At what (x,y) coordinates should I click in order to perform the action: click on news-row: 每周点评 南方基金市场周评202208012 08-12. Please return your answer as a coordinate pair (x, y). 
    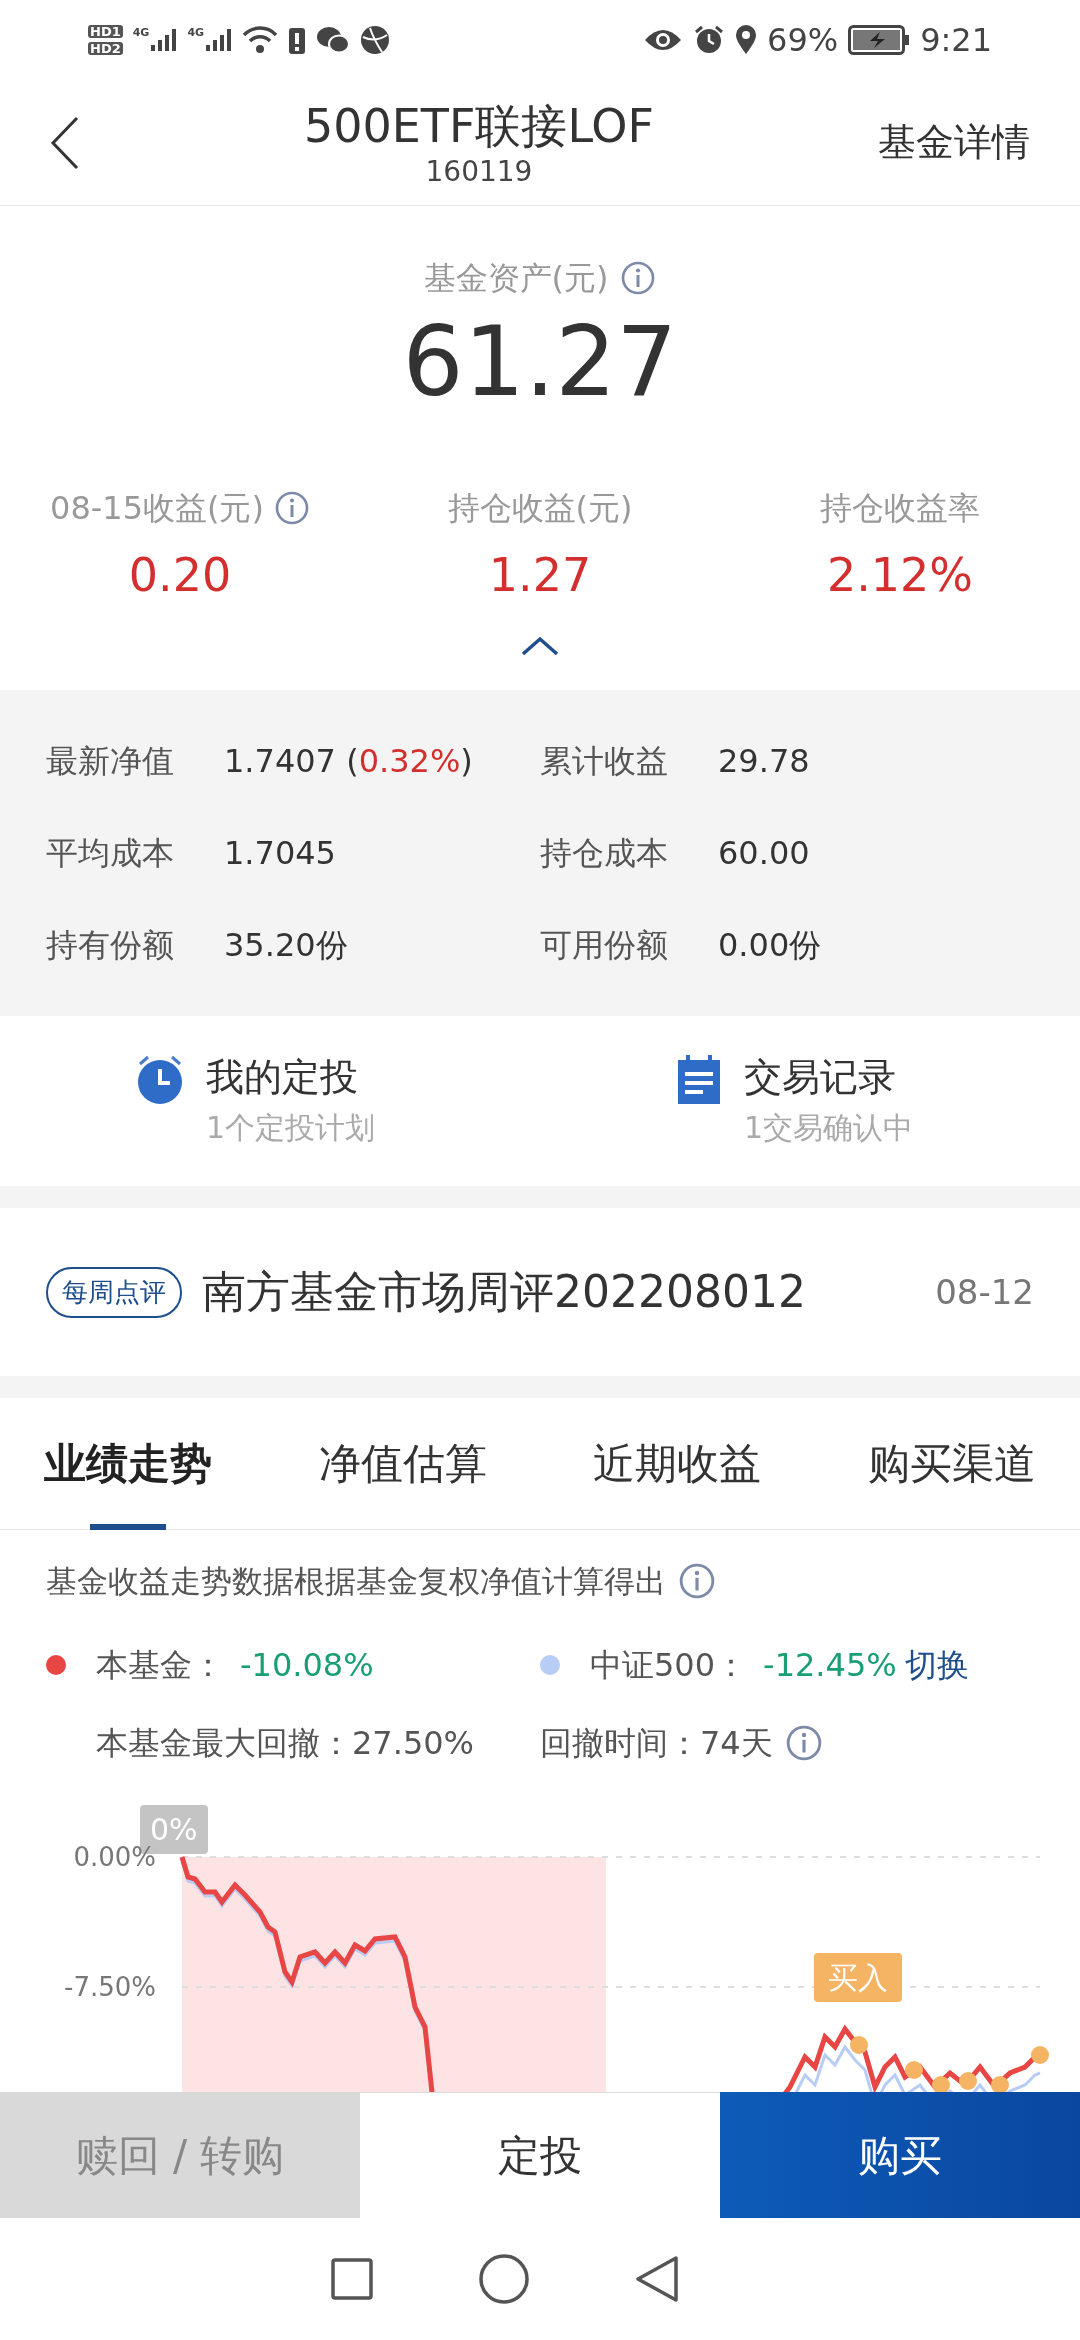
    Looking at the image, I should click on (540, 1292).